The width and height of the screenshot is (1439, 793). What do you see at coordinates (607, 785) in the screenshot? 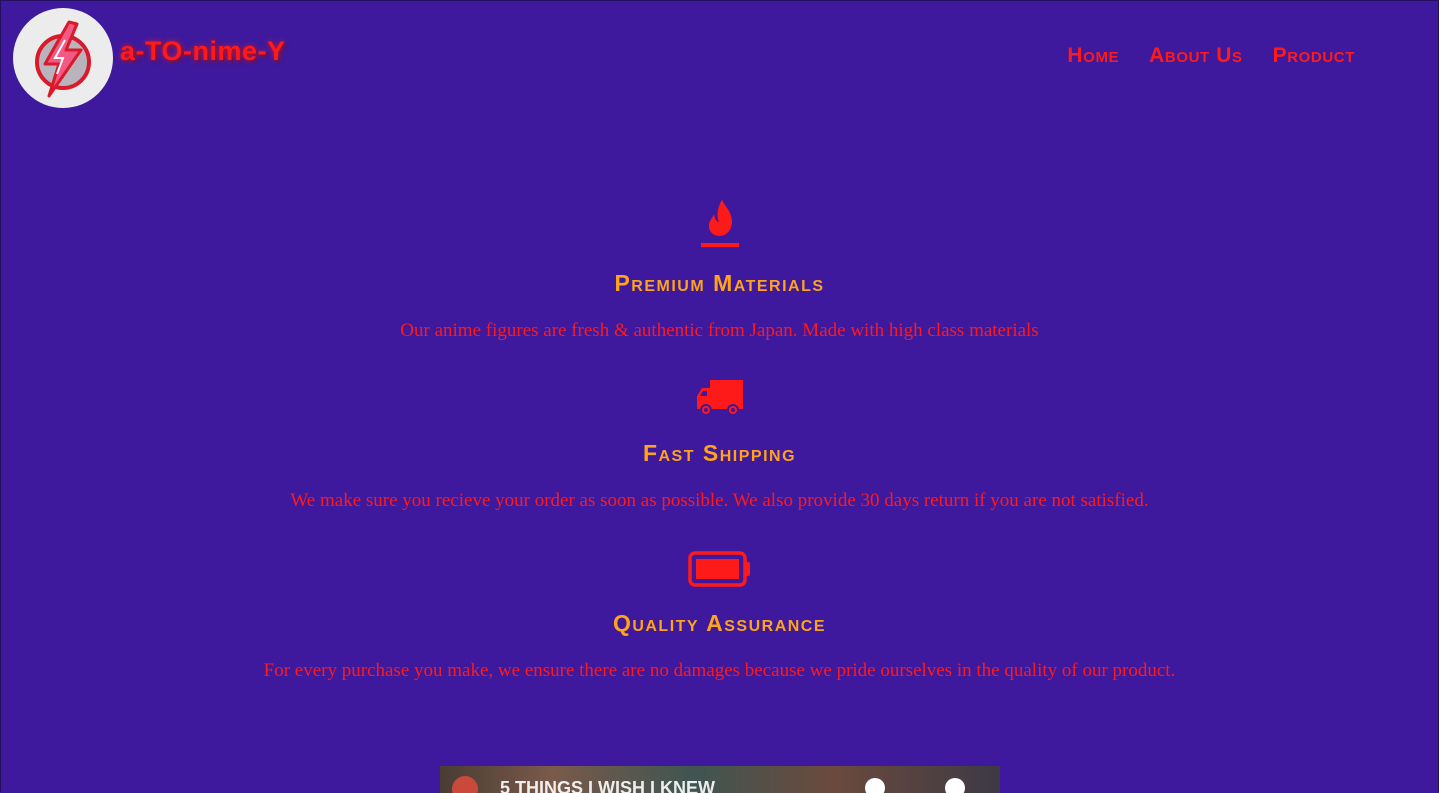
I see `video-title: 5 THINGS I WISH I KNEW` at bounding box center [607, 785].